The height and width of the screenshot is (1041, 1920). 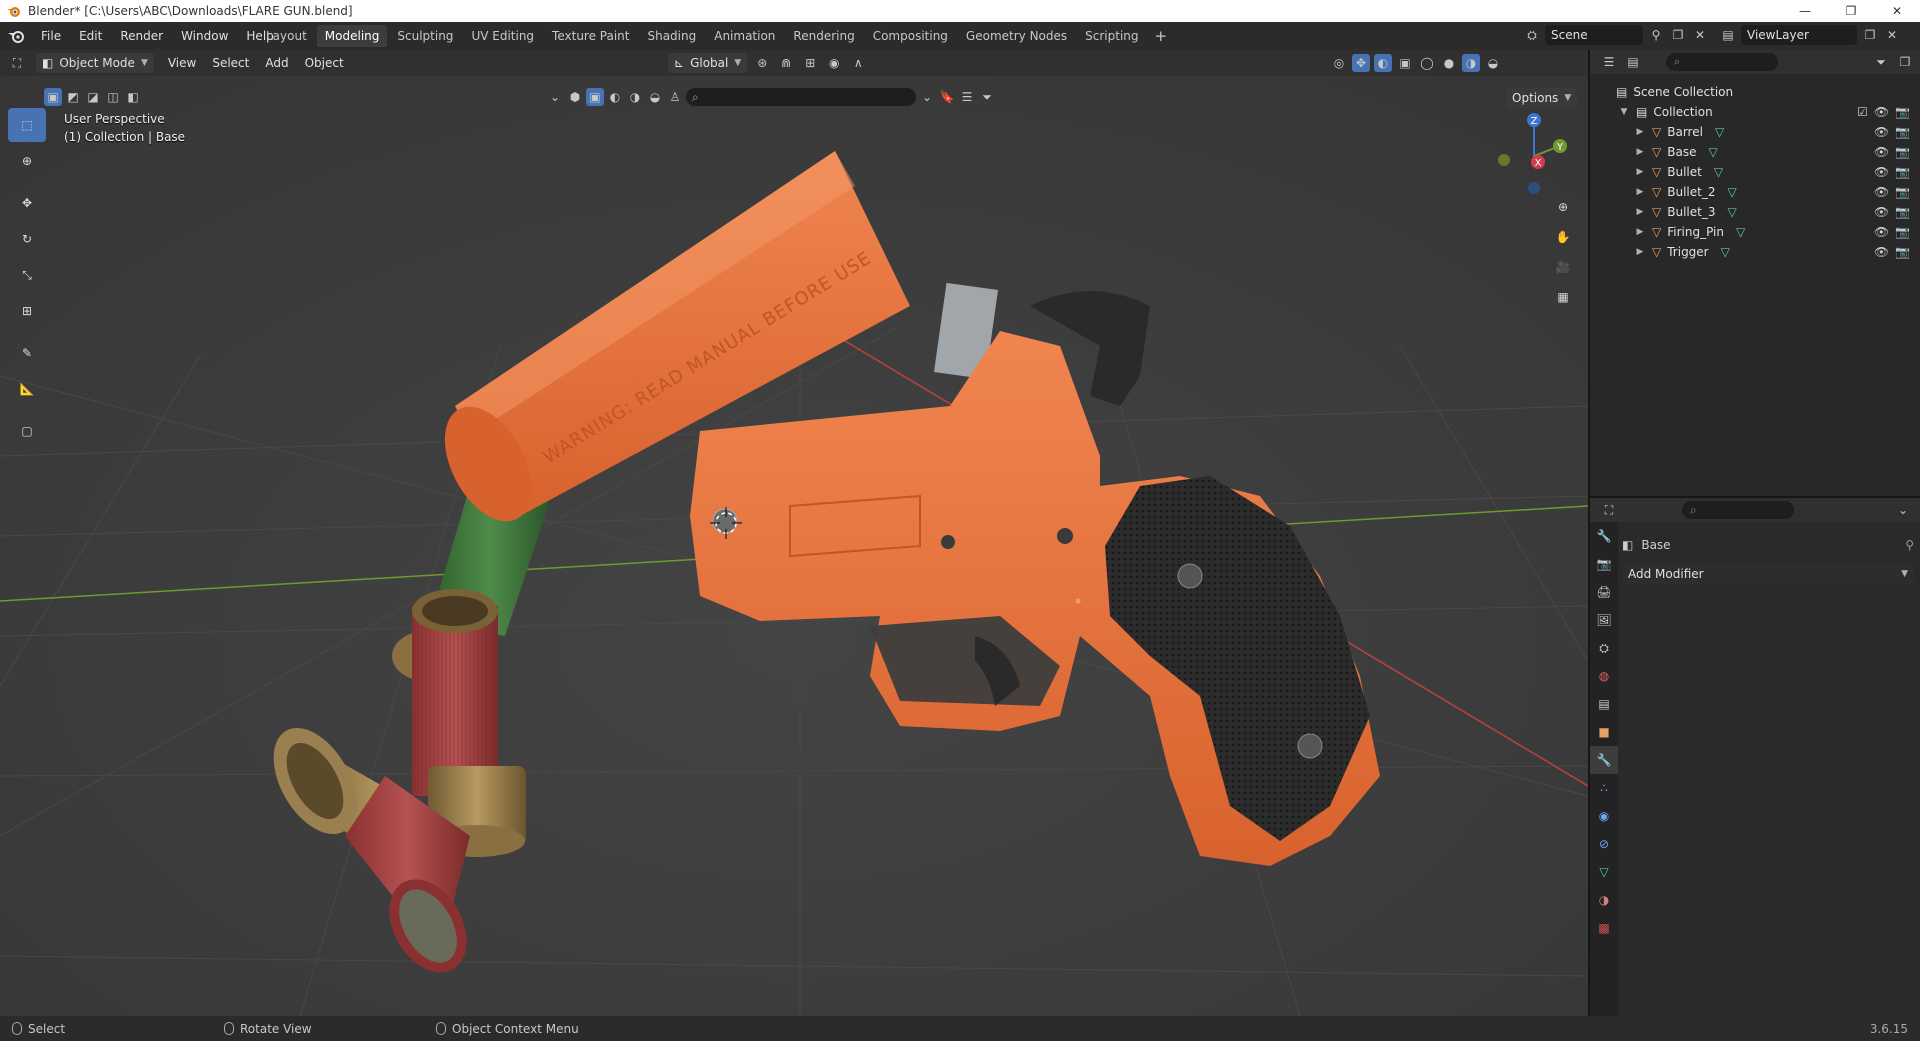 What do you see at coordinates (286, 36) in the screenshot?
I see `tab-layout: Layout` at bounding box center [286, 36].